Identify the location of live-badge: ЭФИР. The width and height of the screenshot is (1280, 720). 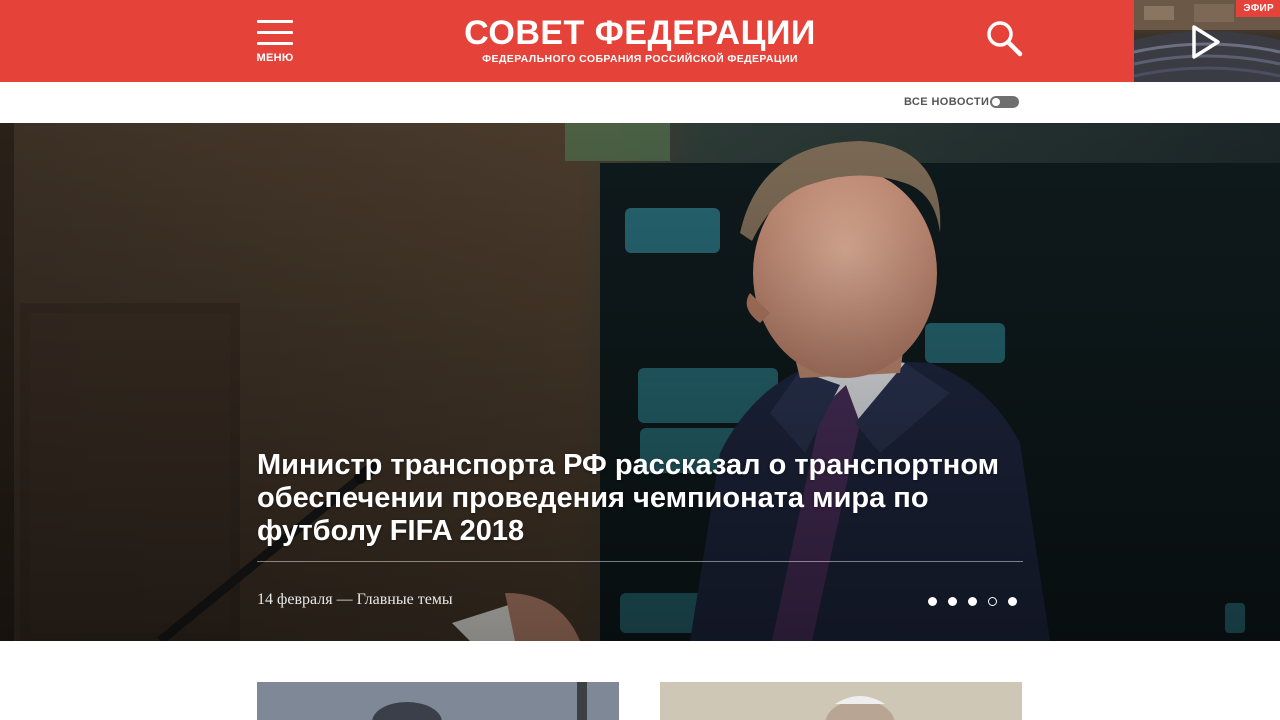
(1258, 8).